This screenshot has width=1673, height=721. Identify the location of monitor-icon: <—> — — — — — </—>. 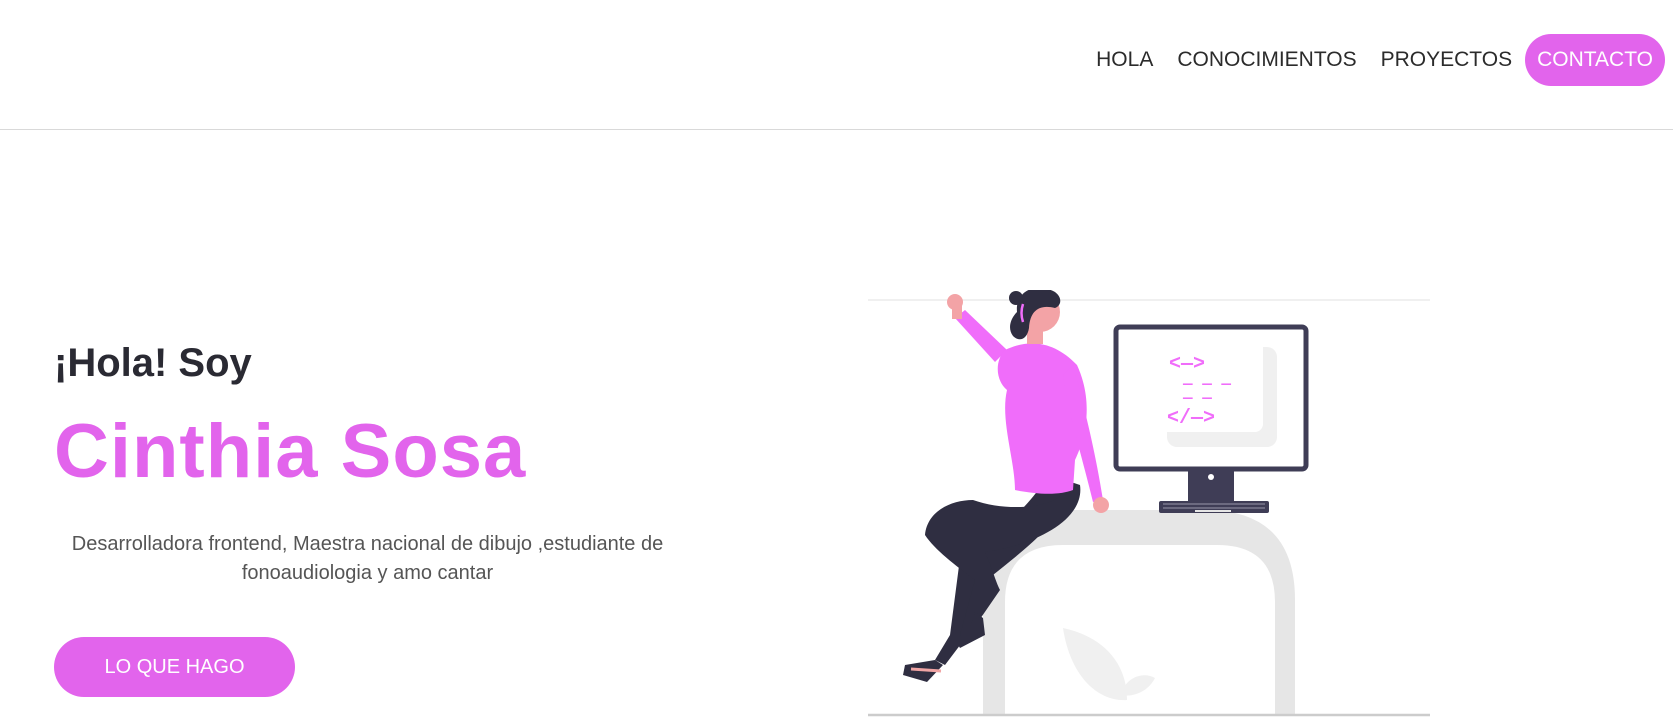
(1211, 415).